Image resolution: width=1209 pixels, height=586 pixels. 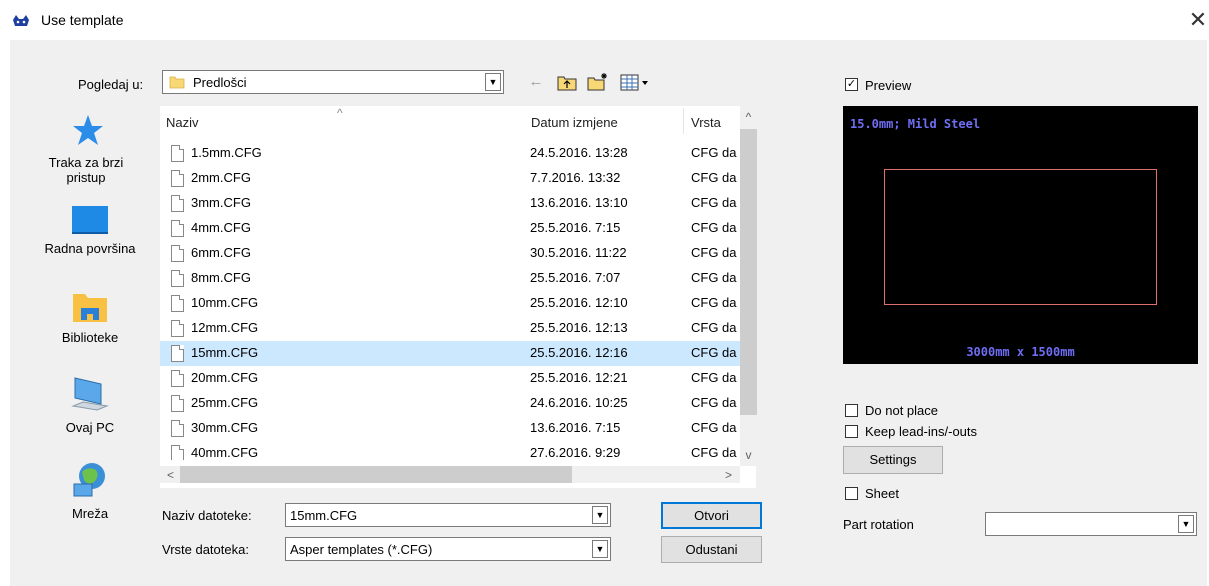 I want to click on scroll-right-icon: >, so click(x=728, y=475).